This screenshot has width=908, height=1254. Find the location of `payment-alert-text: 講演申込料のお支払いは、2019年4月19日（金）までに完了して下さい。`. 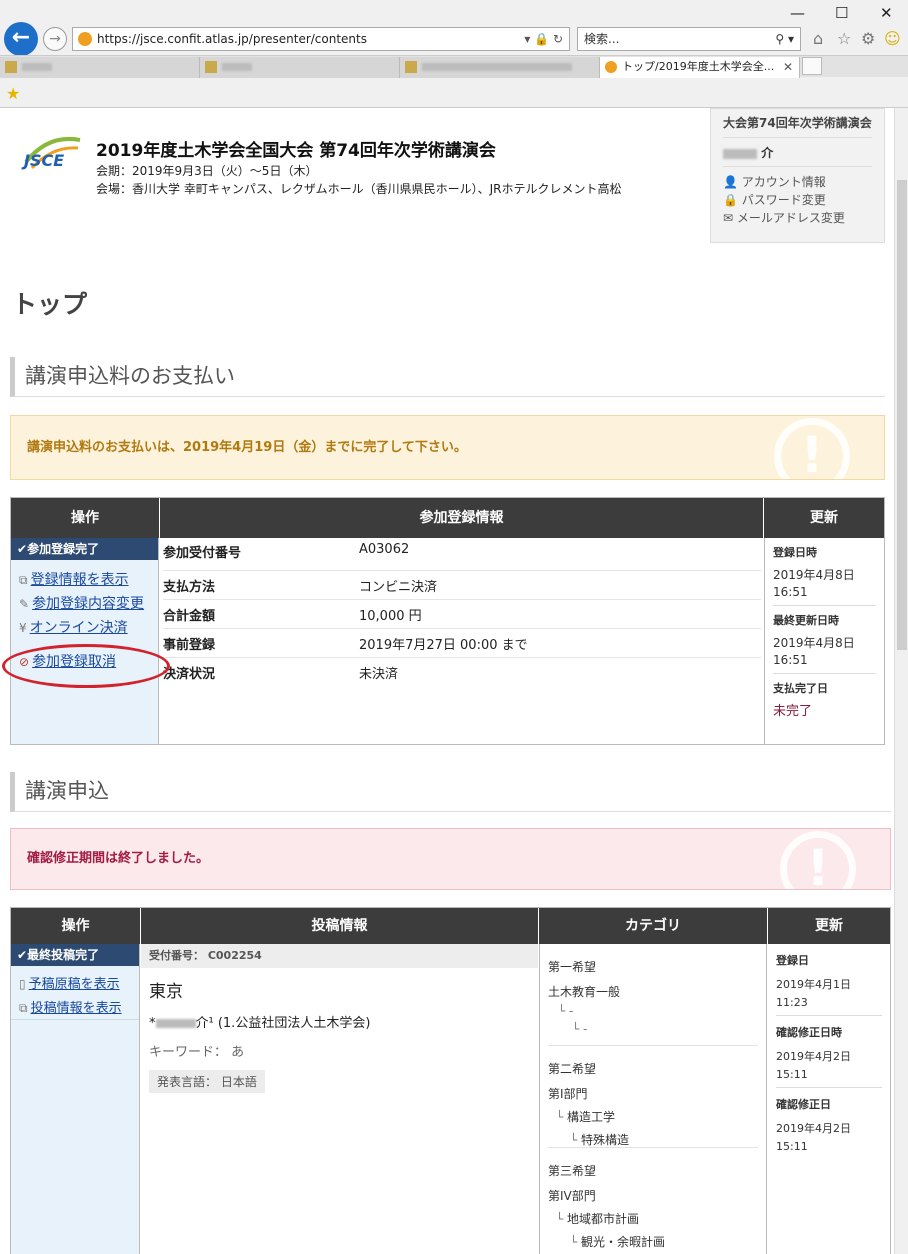

payment-alert-text: 講演申込料のお支払いは、2019年4月19日（金）までに完了して下さい。 is located at coordinates (247, 447).